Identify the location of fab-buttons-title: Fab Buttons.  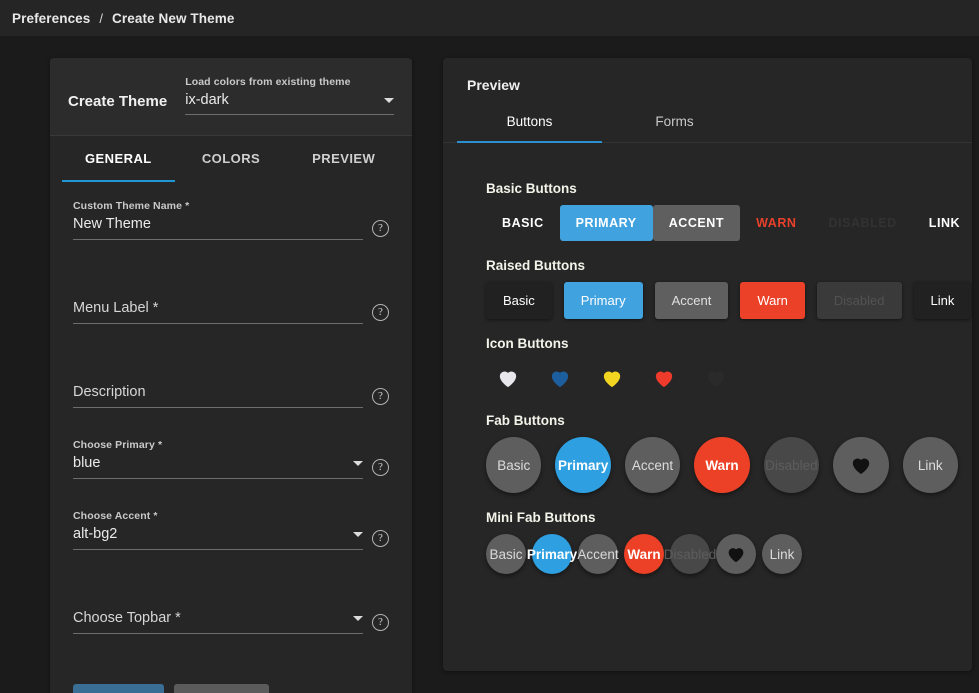
(525, 420).